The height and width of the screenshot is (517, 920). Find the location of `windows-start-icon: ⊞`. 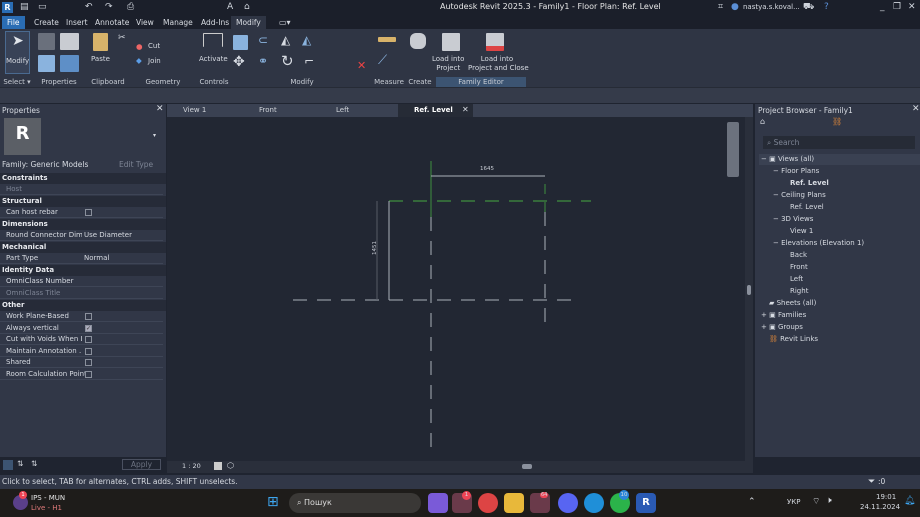

windows-start-icon: ⊞ is located at coordinates (273, 502).